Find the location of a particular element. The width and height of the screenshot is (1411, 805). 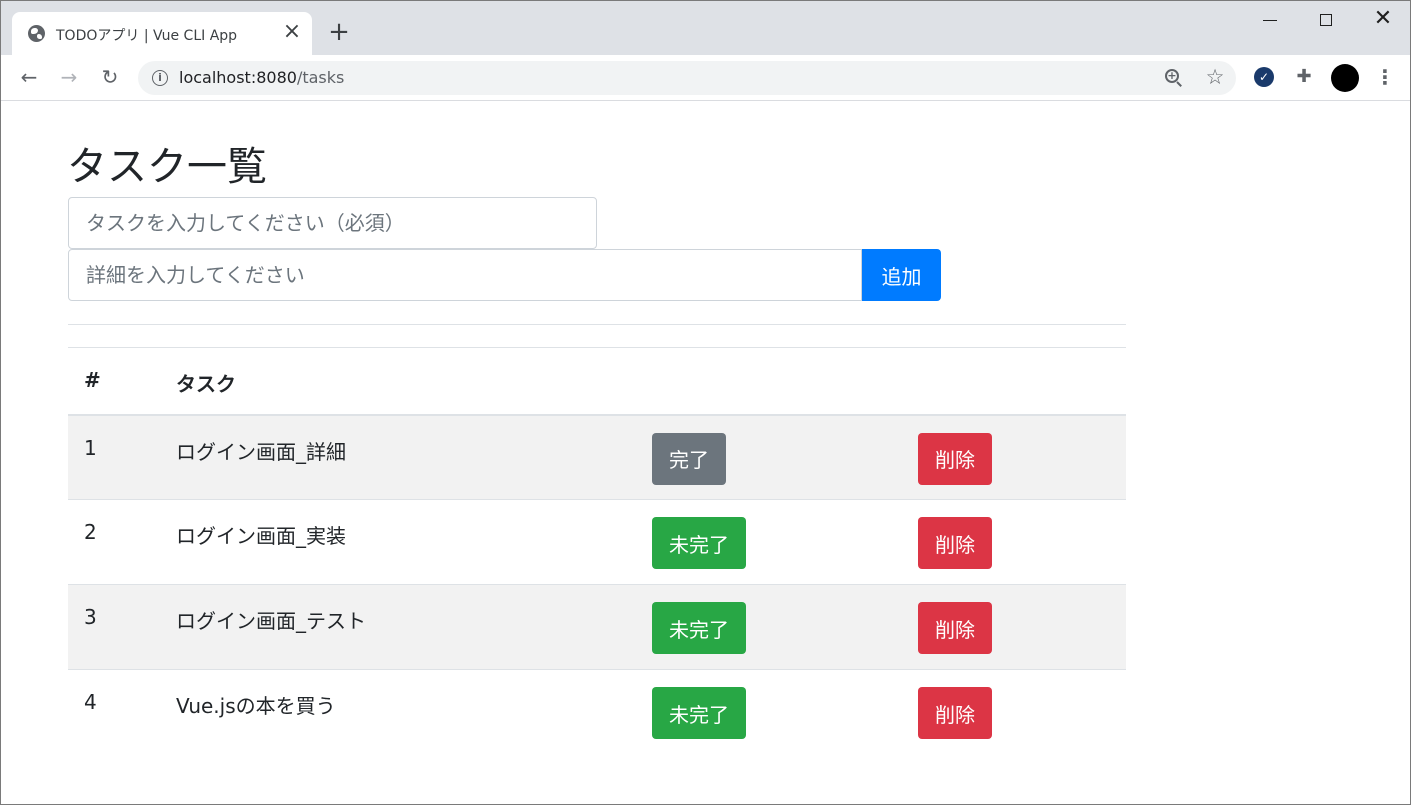

detail-input is located at coordinates (465, 275).